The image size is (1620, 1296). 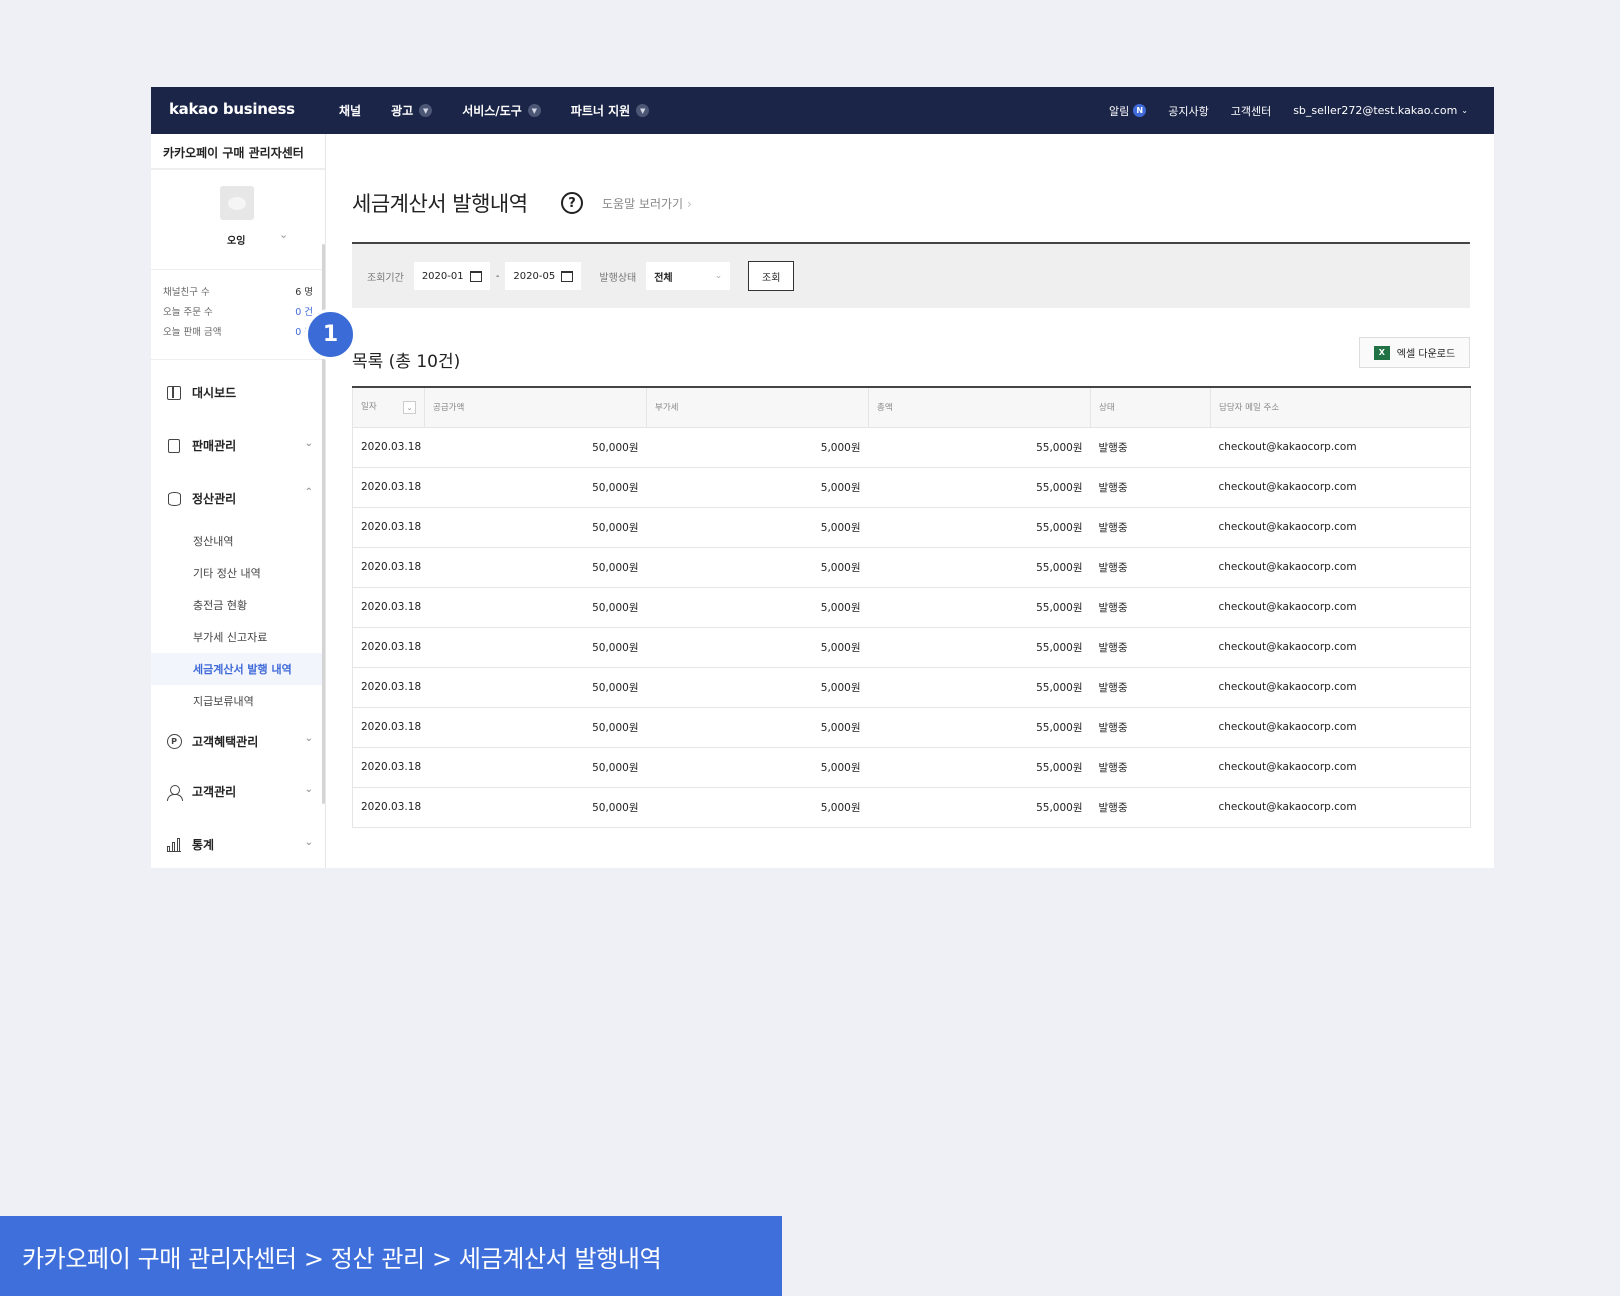 What do you see at coordinates (238, 637) in the screenshot?
I see `sidebar-subitem-vat-report: 부가세 신고자료` at bounding box center [238, 637].